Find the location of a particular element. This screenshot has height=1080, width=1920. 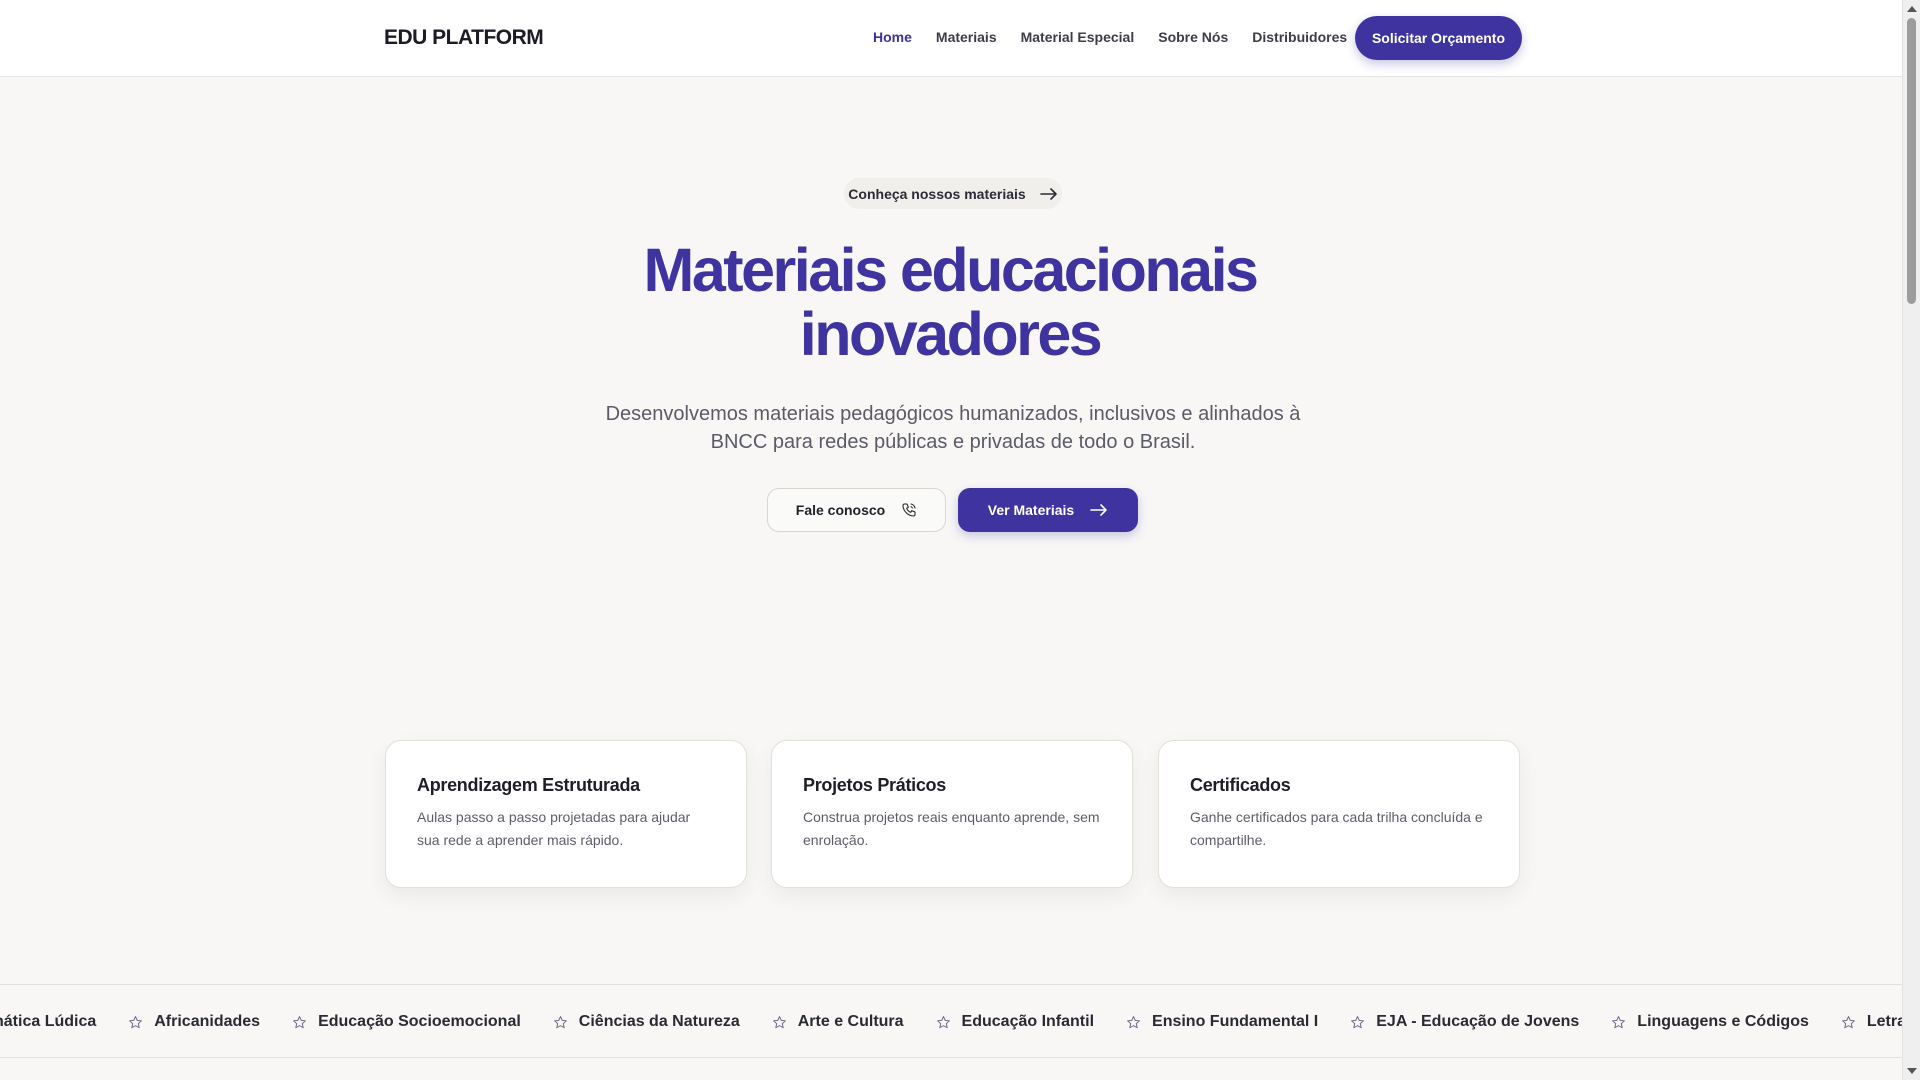

nav-item-material-especial: Material Especial is located at coordinates (1078, 37).